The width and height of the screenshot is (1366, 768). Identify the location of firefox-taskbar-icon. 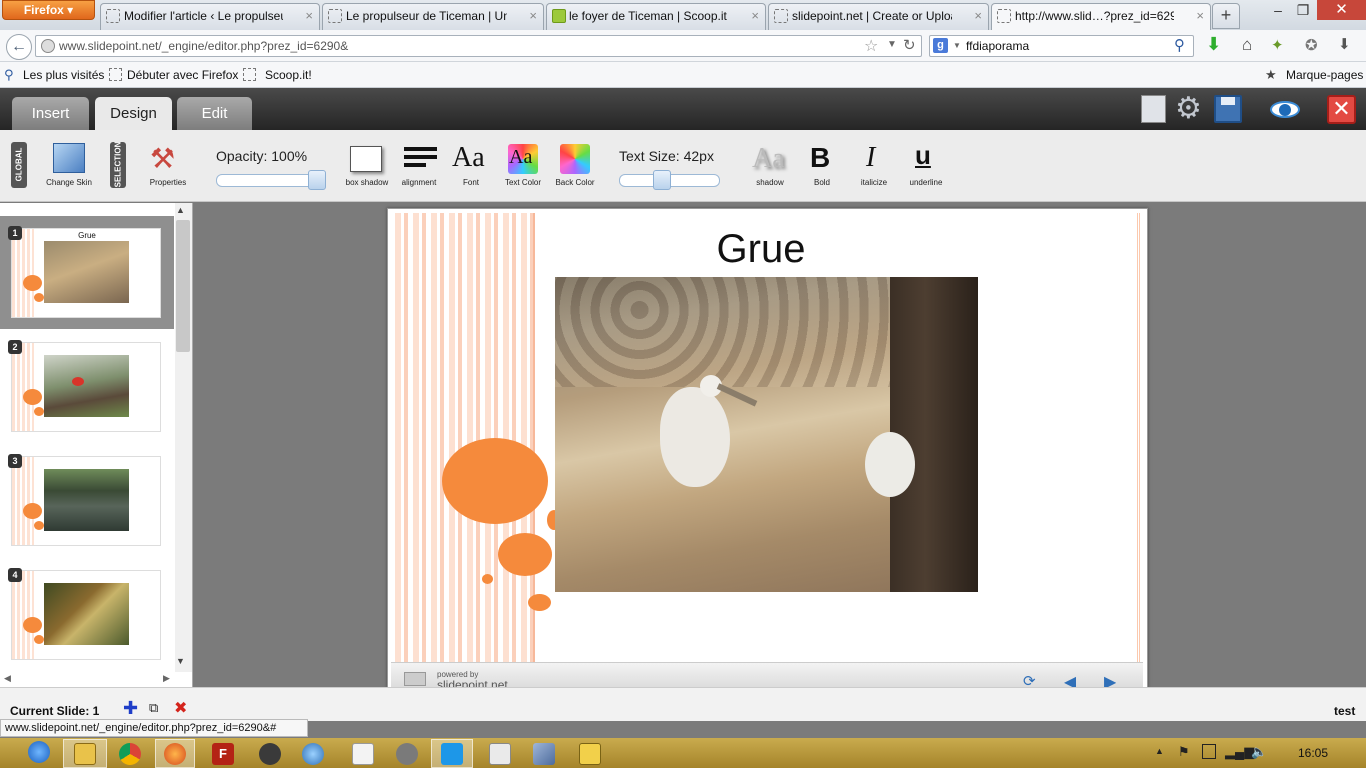
(175, 754).